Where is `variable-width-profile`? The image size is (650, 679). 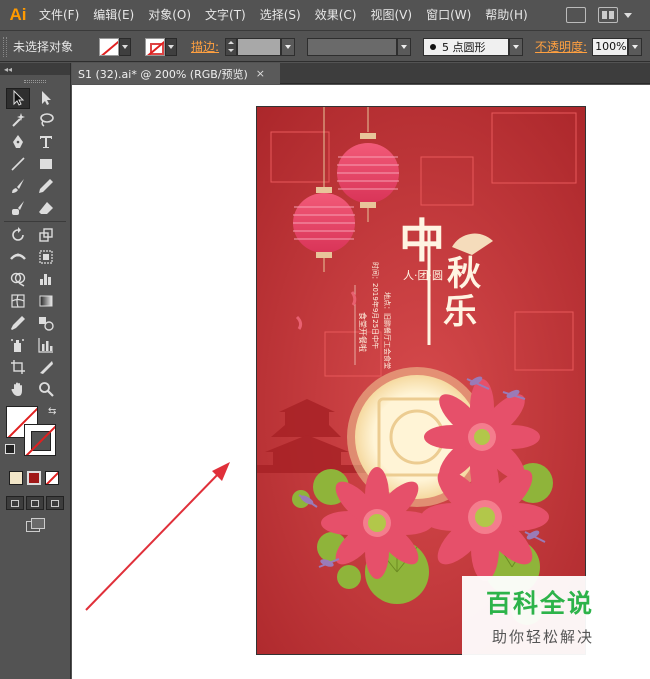
variable-width-profile is located at coordinates (352, 46).